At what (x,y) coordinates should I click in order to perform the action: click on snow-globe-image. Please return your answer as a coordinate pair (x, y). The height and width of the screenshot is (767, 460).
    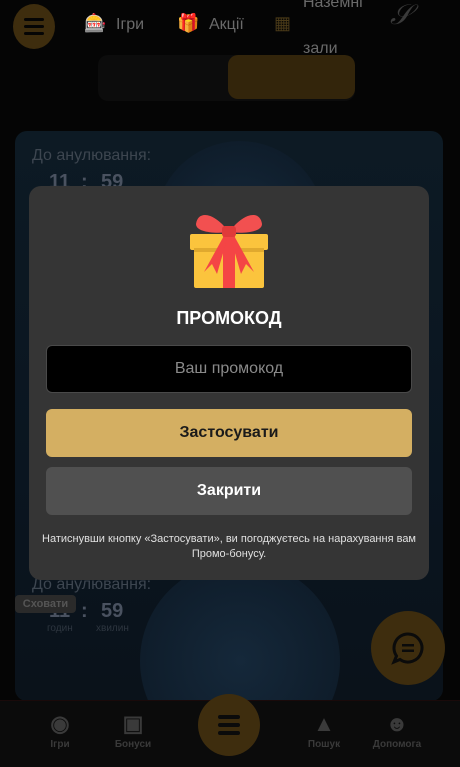
    Looking at the image, I should click on (240, 631).